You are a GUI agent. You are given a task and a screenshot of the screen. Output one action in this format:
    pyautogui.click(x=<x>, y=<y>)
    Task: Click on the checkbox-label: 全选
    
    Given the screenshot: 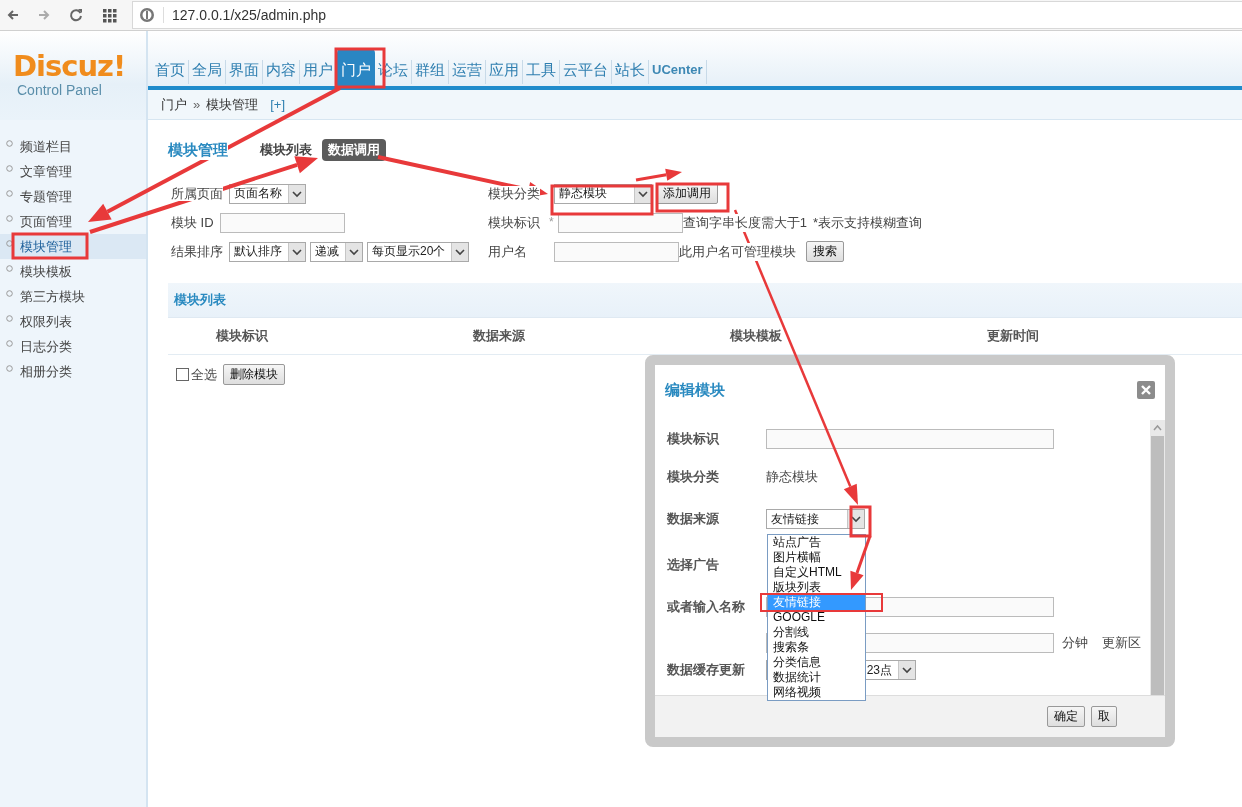 What is the action you would take?
    pyautogui.click(x=204, y=374)
    